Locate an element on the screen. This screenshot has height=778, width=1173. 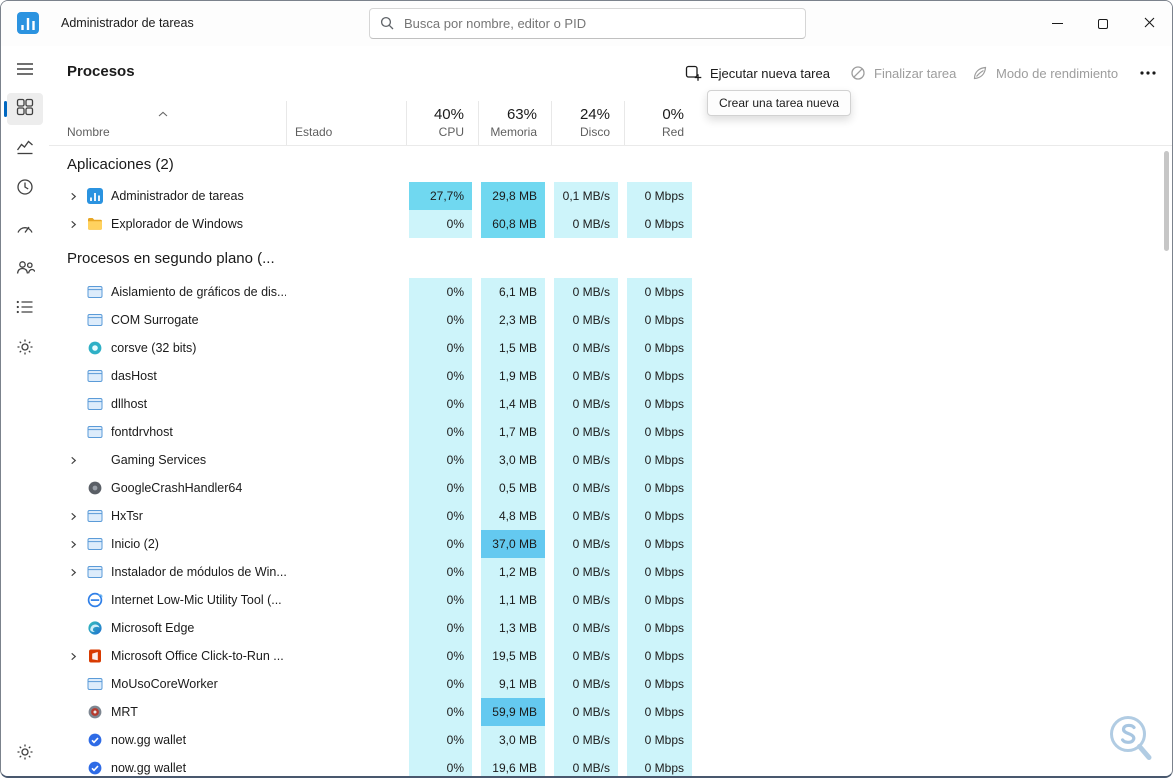
sidebar-item-startup-apps is located at coordinates (25, 229).